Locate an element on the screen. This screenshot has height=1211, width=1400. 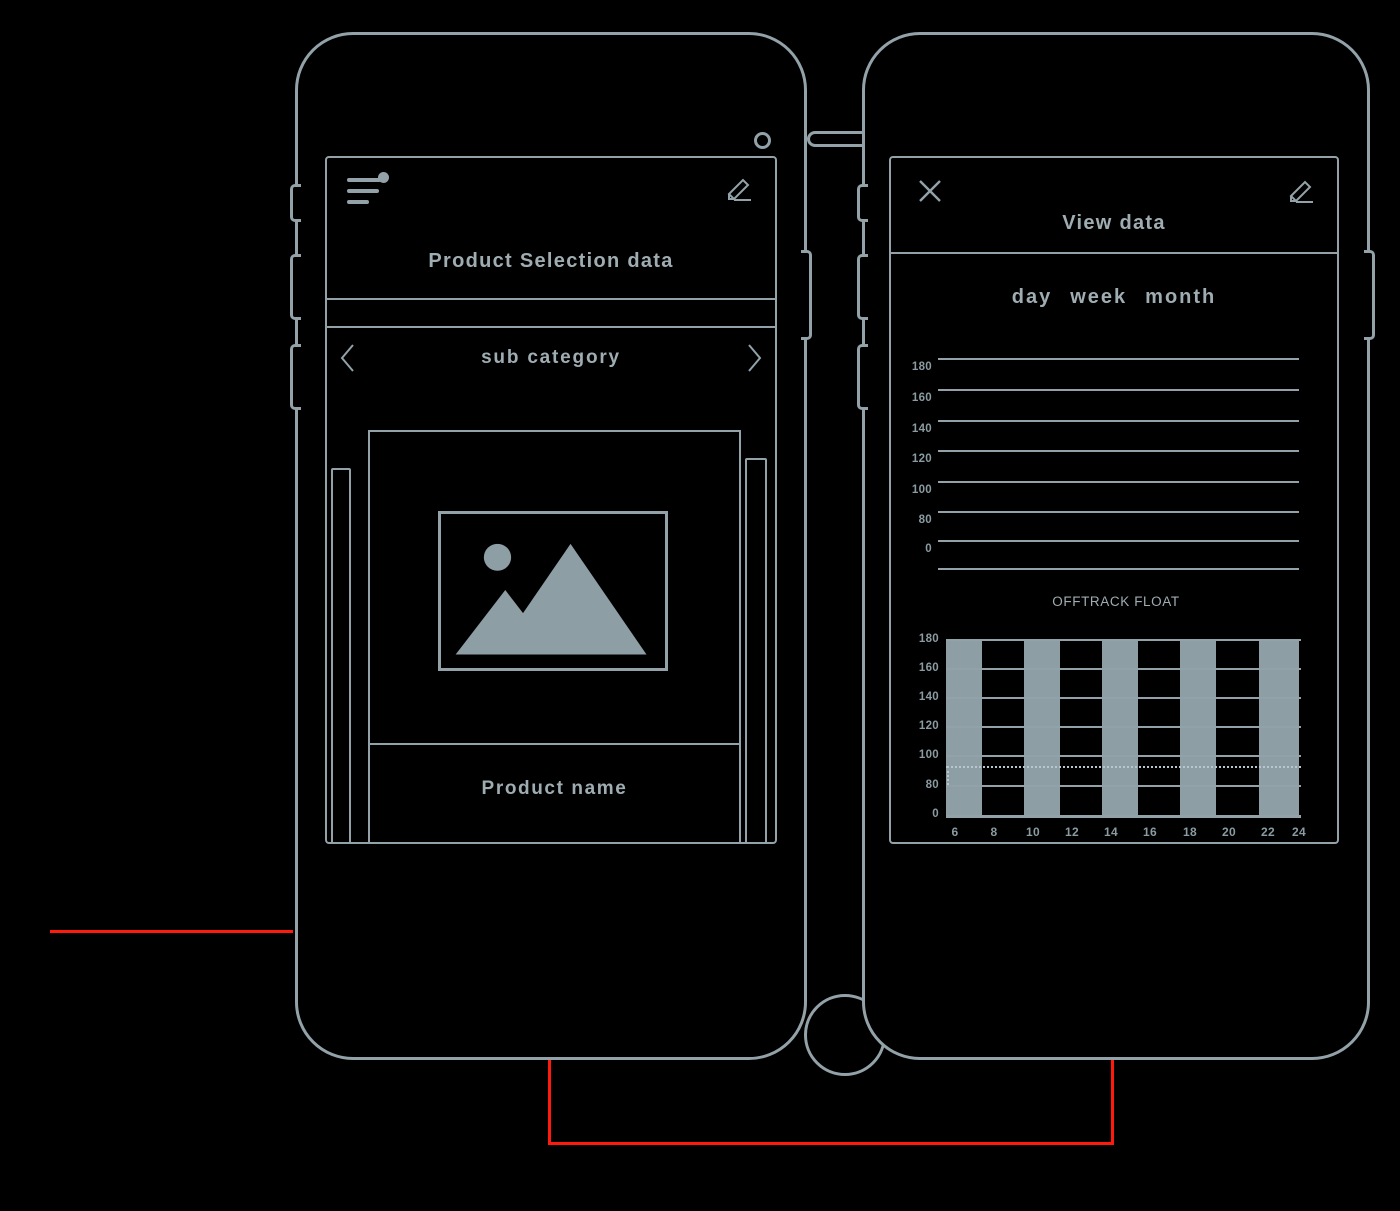
chart-caption: OFFTRACK FLOAT is located at coordinates (1116, 601).